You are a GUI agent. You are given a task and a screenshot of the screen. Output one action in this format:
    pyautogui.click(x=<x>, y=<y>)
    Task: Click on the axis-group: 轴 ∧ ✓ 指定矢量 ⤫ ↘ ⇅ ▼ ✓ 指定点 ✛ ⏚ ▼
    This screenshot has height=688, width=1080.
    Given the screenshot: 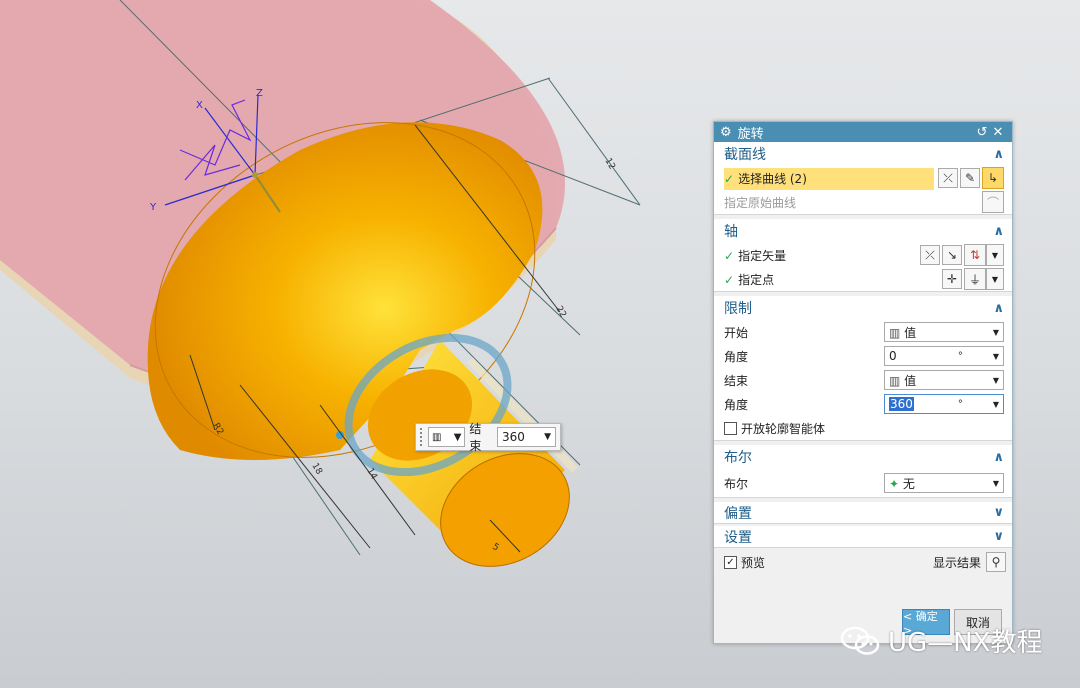 What is the action you would take?
    pyautogui.click(x=863, y=255)
    